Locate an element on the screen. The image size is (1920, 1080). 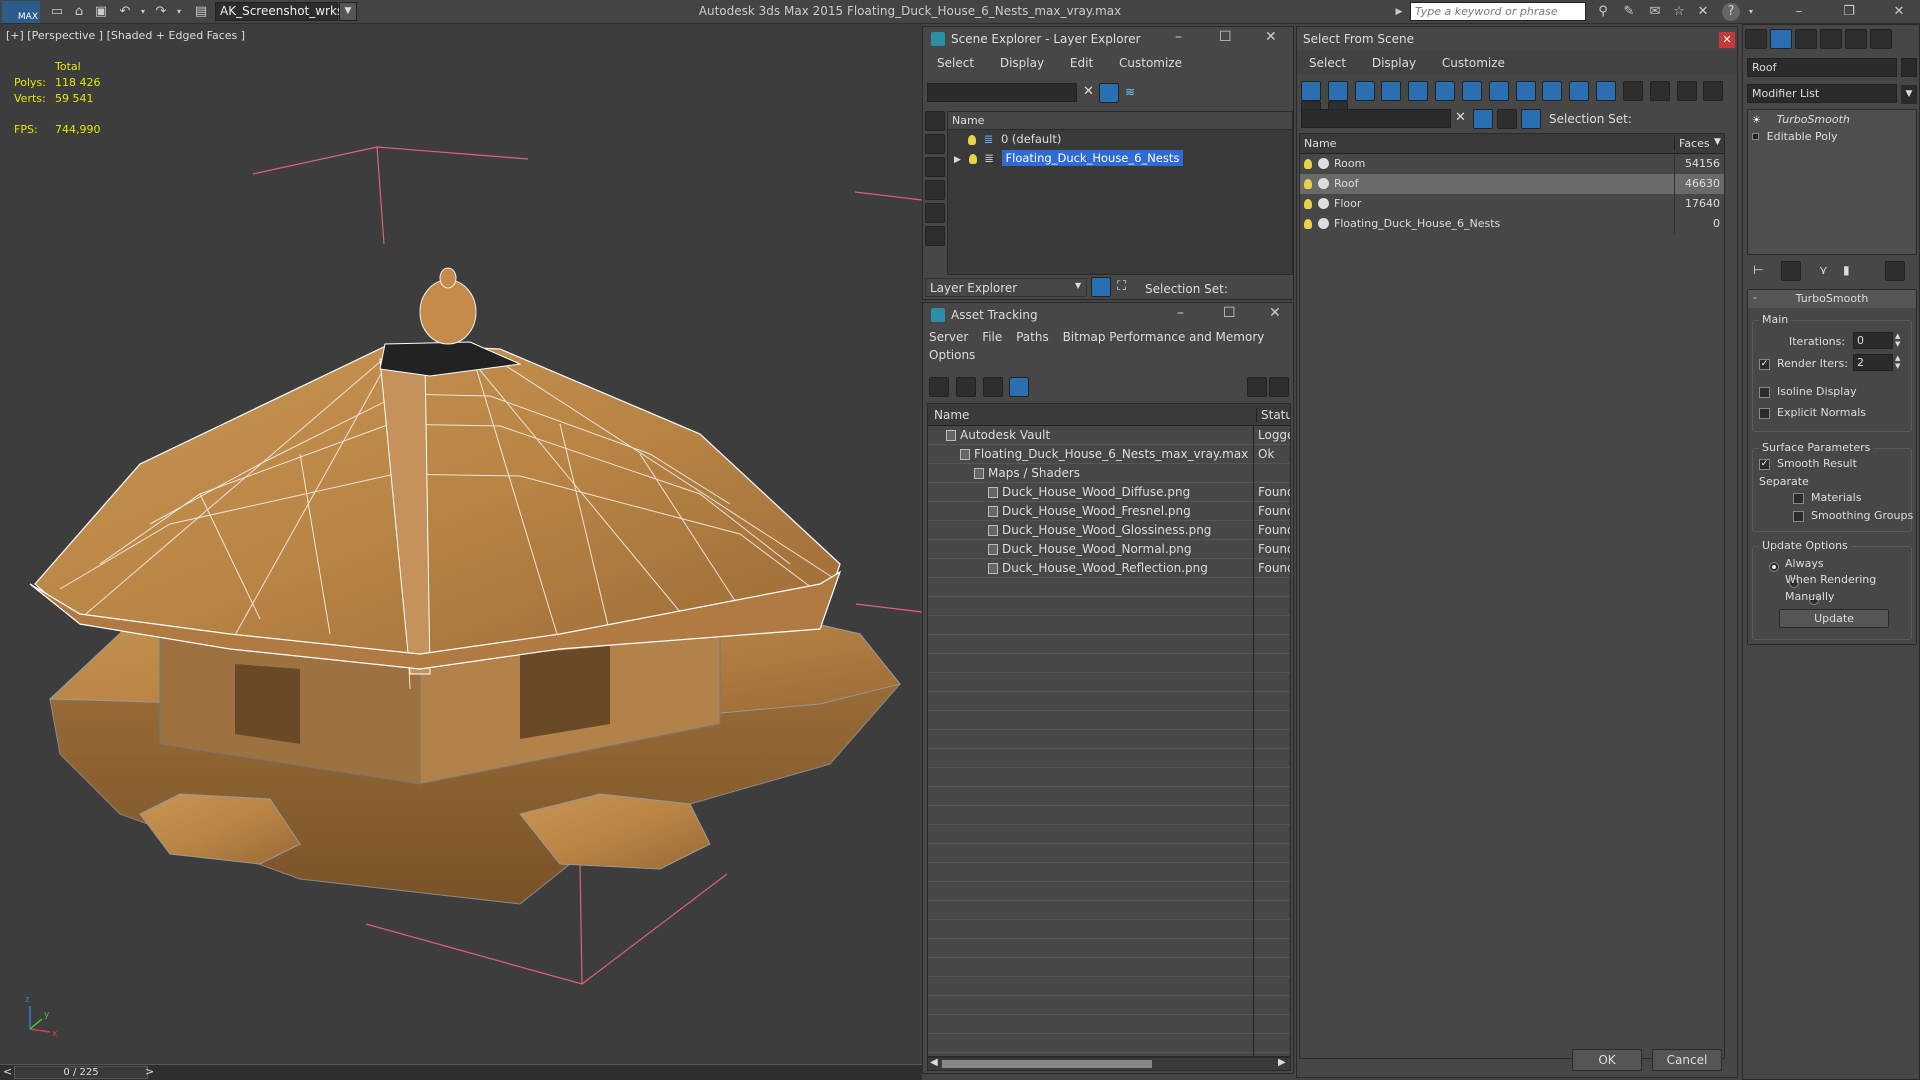
keyword-search-input: Type a keyword or phrase is located at coordinates (1498, 11).